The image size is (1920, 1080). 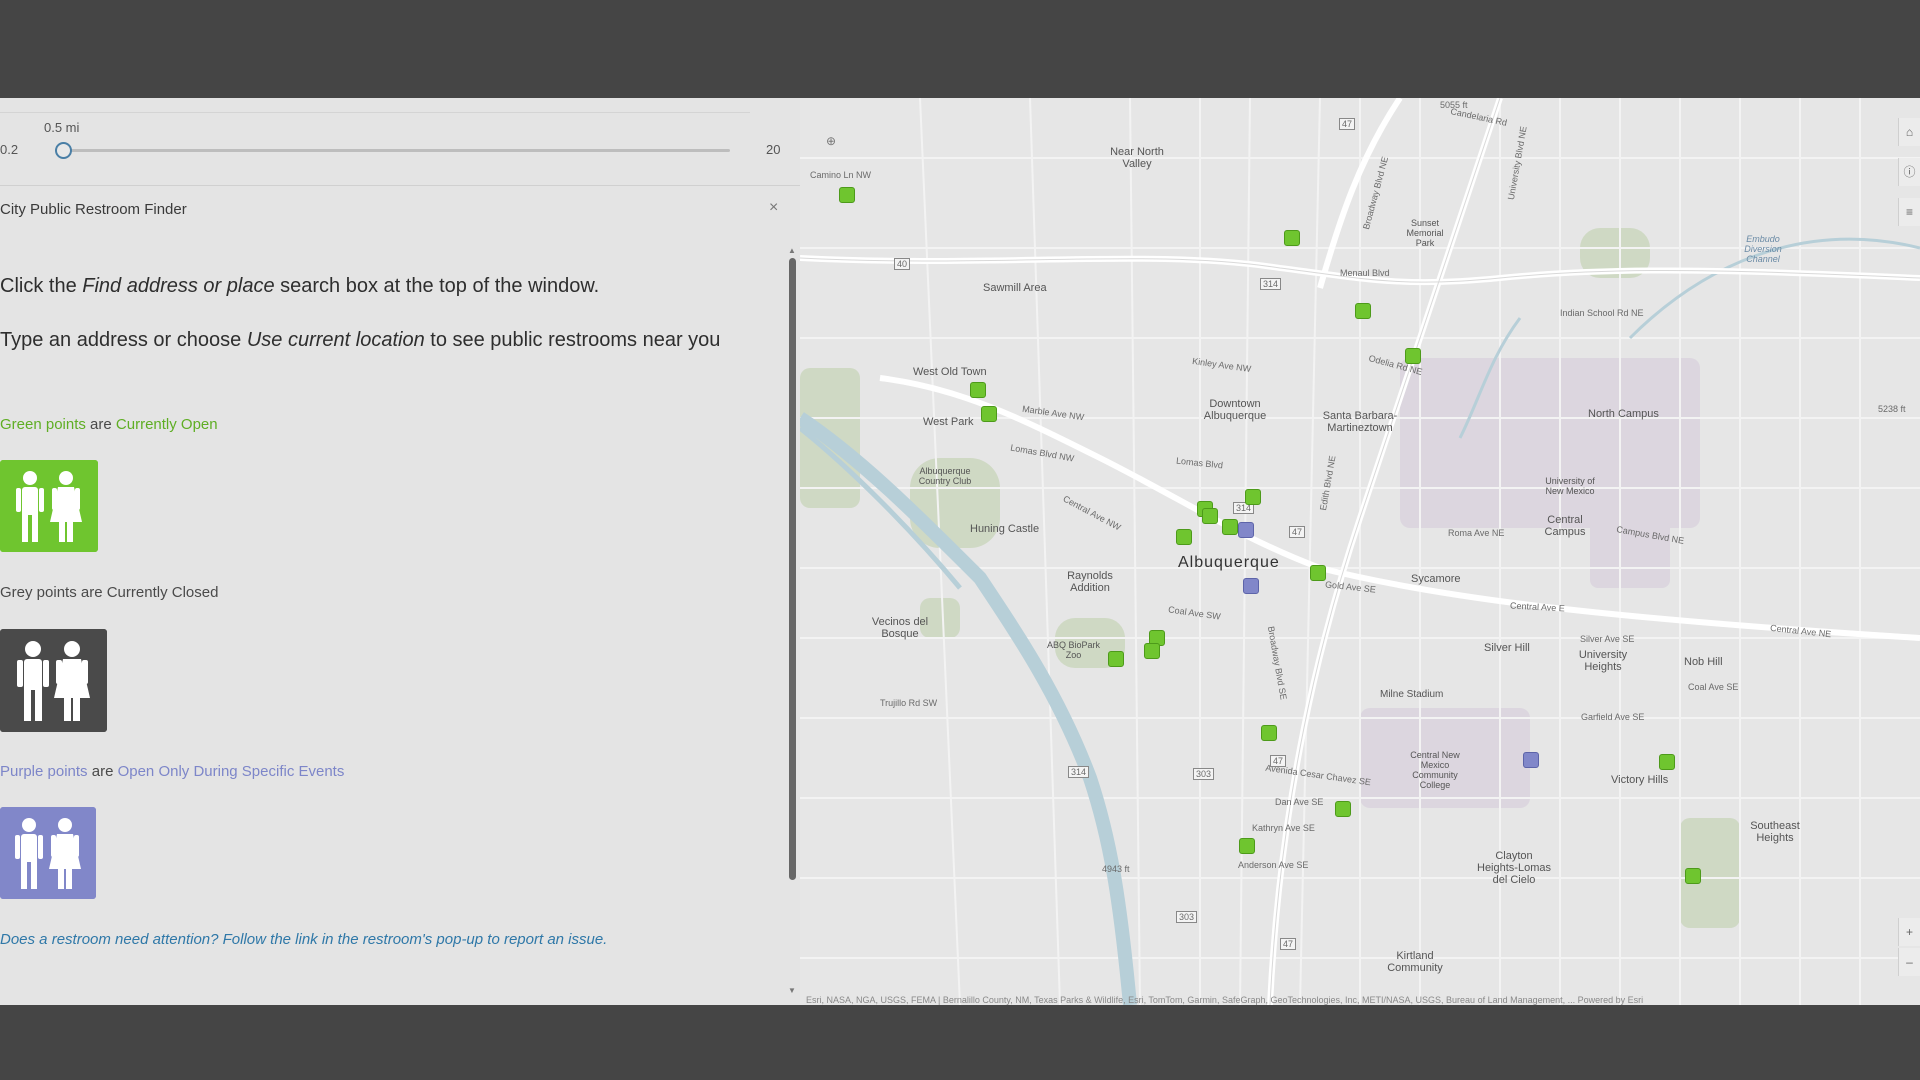 I want to click on map-label-downtown: Downtown Albuquerque, so click(x=1235, y=410).